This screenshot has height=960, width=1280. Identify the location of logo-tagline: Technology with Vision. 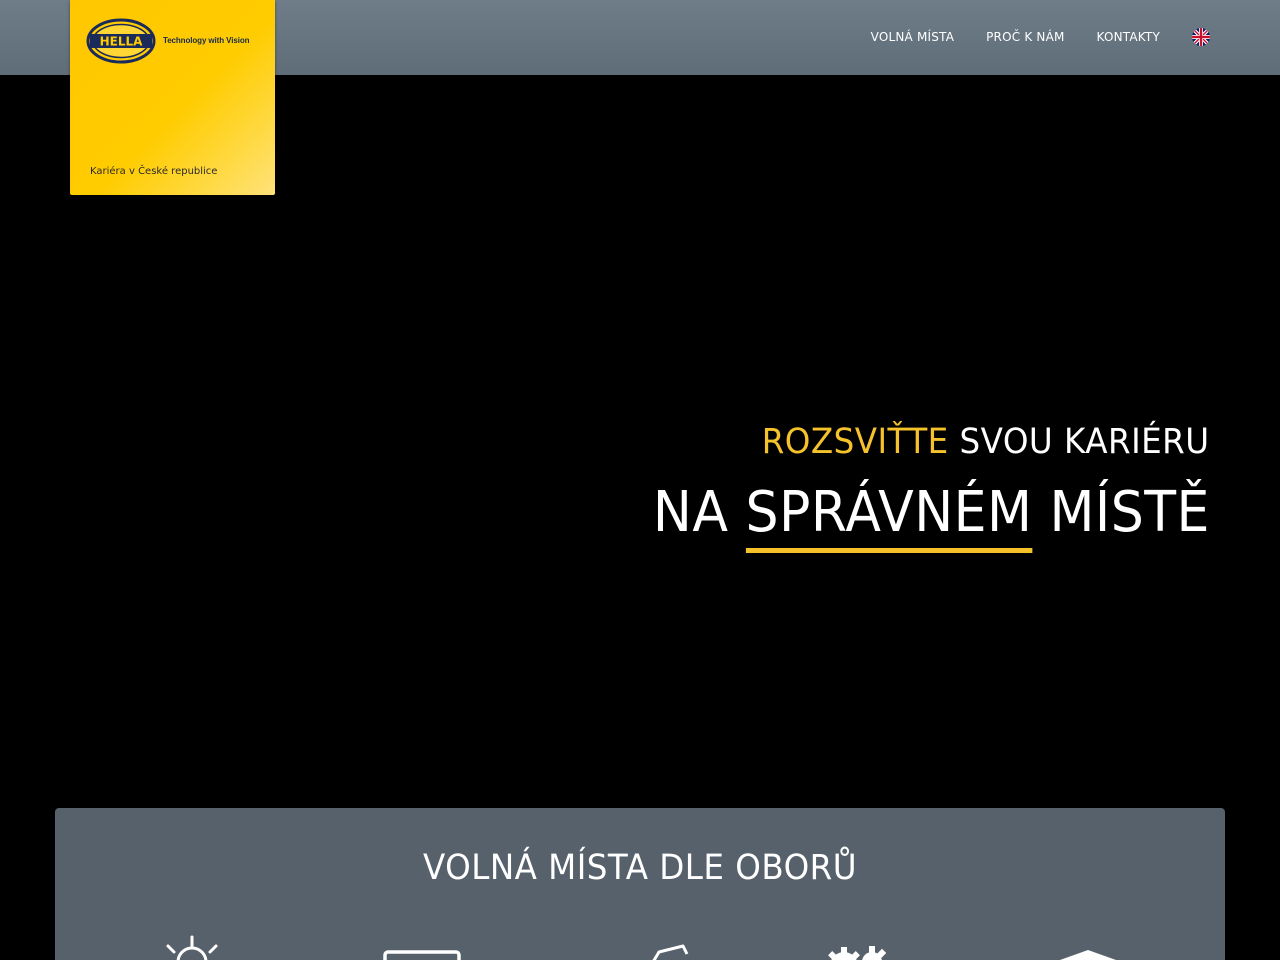
(206, 40).